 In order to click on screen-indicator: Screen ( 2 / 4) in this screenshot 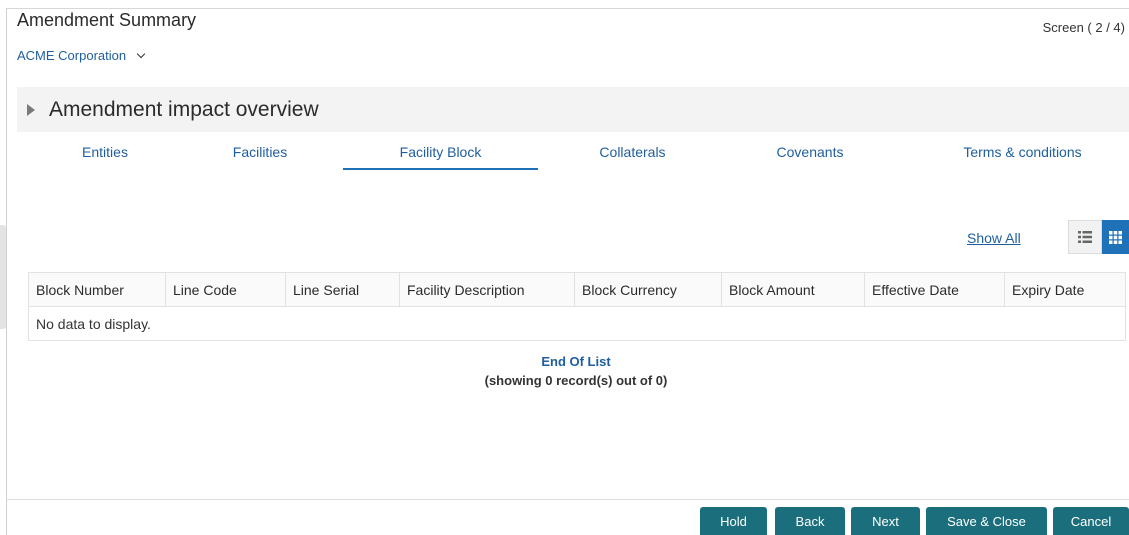, I will do `click(1083, 27)`.